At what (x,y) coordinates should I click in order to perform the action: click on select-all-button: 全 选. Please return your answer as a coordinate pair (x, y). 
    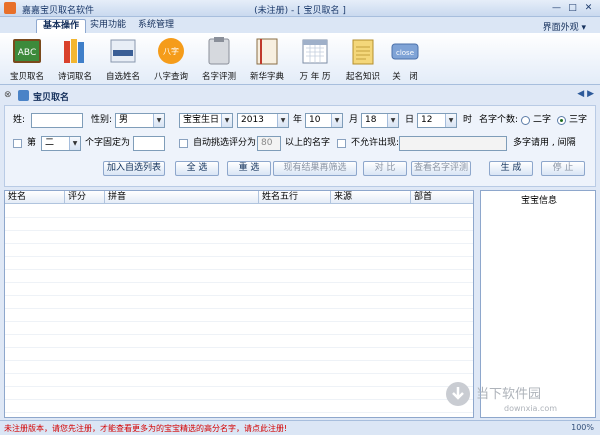
    Looking at the image, I should click on (197, 168).